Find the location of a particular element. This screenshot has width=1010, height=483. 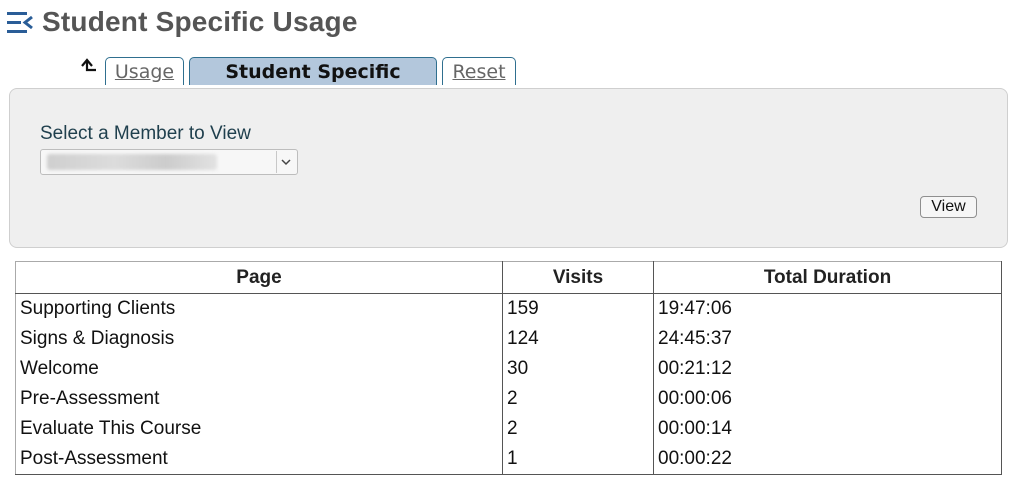

cell-page: Supporting Clients is located at coordinates (259, 308).